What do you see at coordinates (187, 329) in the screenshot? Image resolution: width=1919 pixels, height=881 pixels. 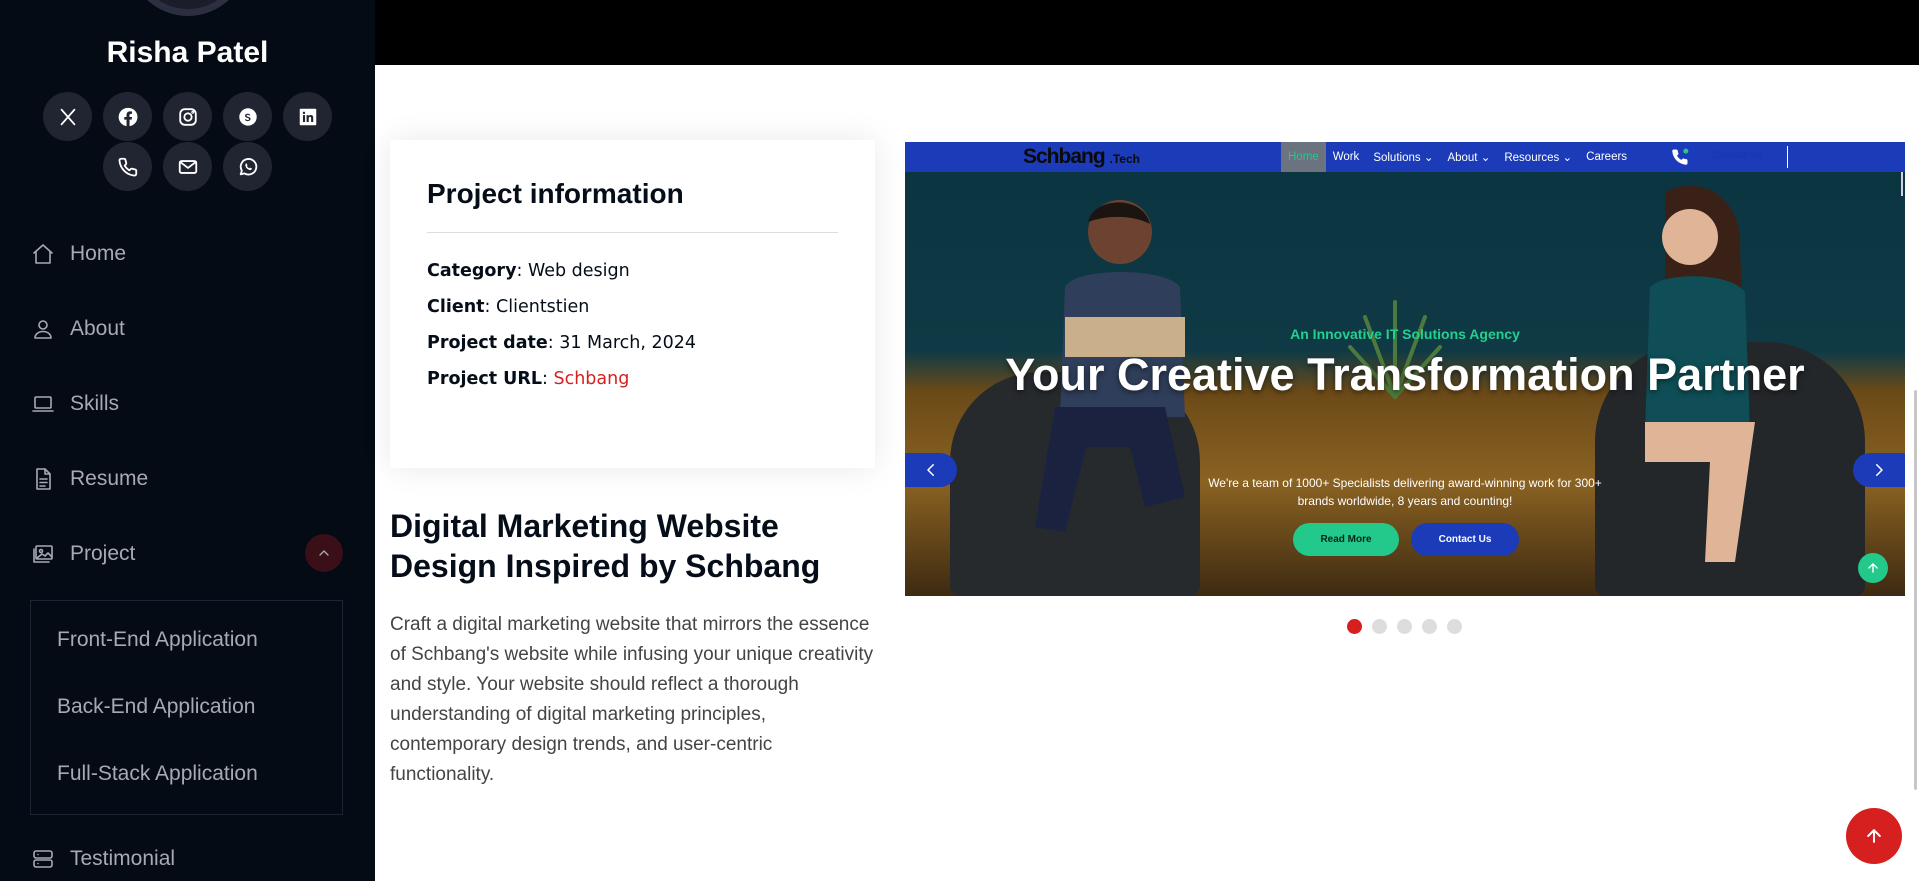 I see `nav-about: About` at bounding box center [187, 329].